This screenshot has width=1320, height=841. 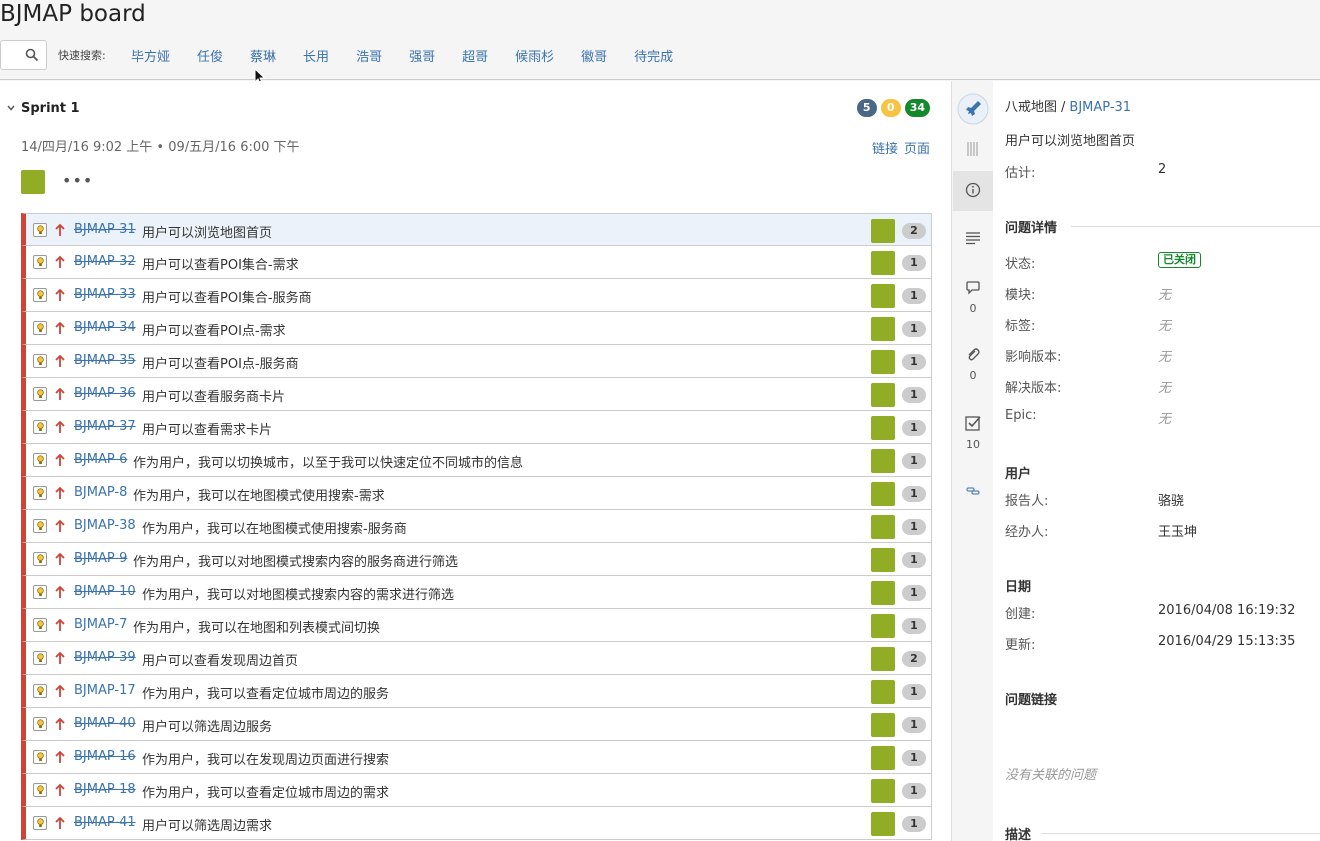 What do you see at coordinates (476, 427) in the screenshot?
I see `issue-row: BJMAP-37 用户可以查看需求卡片 1` at bounding box center [476, 427].